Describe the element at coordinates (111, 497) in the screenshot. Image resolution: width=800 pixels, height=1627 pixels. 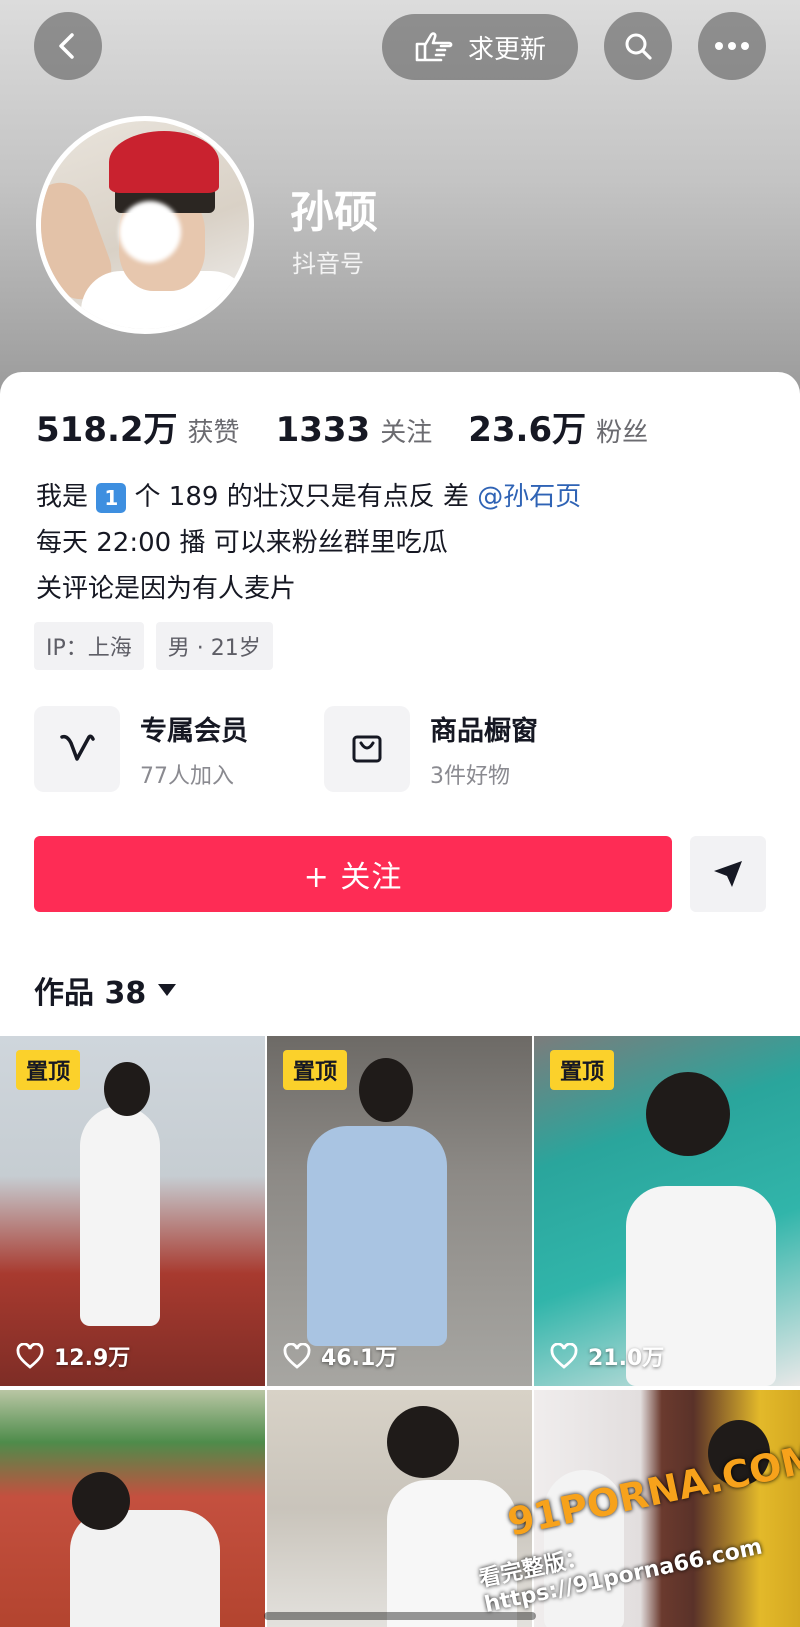
I see `number-one-emoji: 1` at that location.